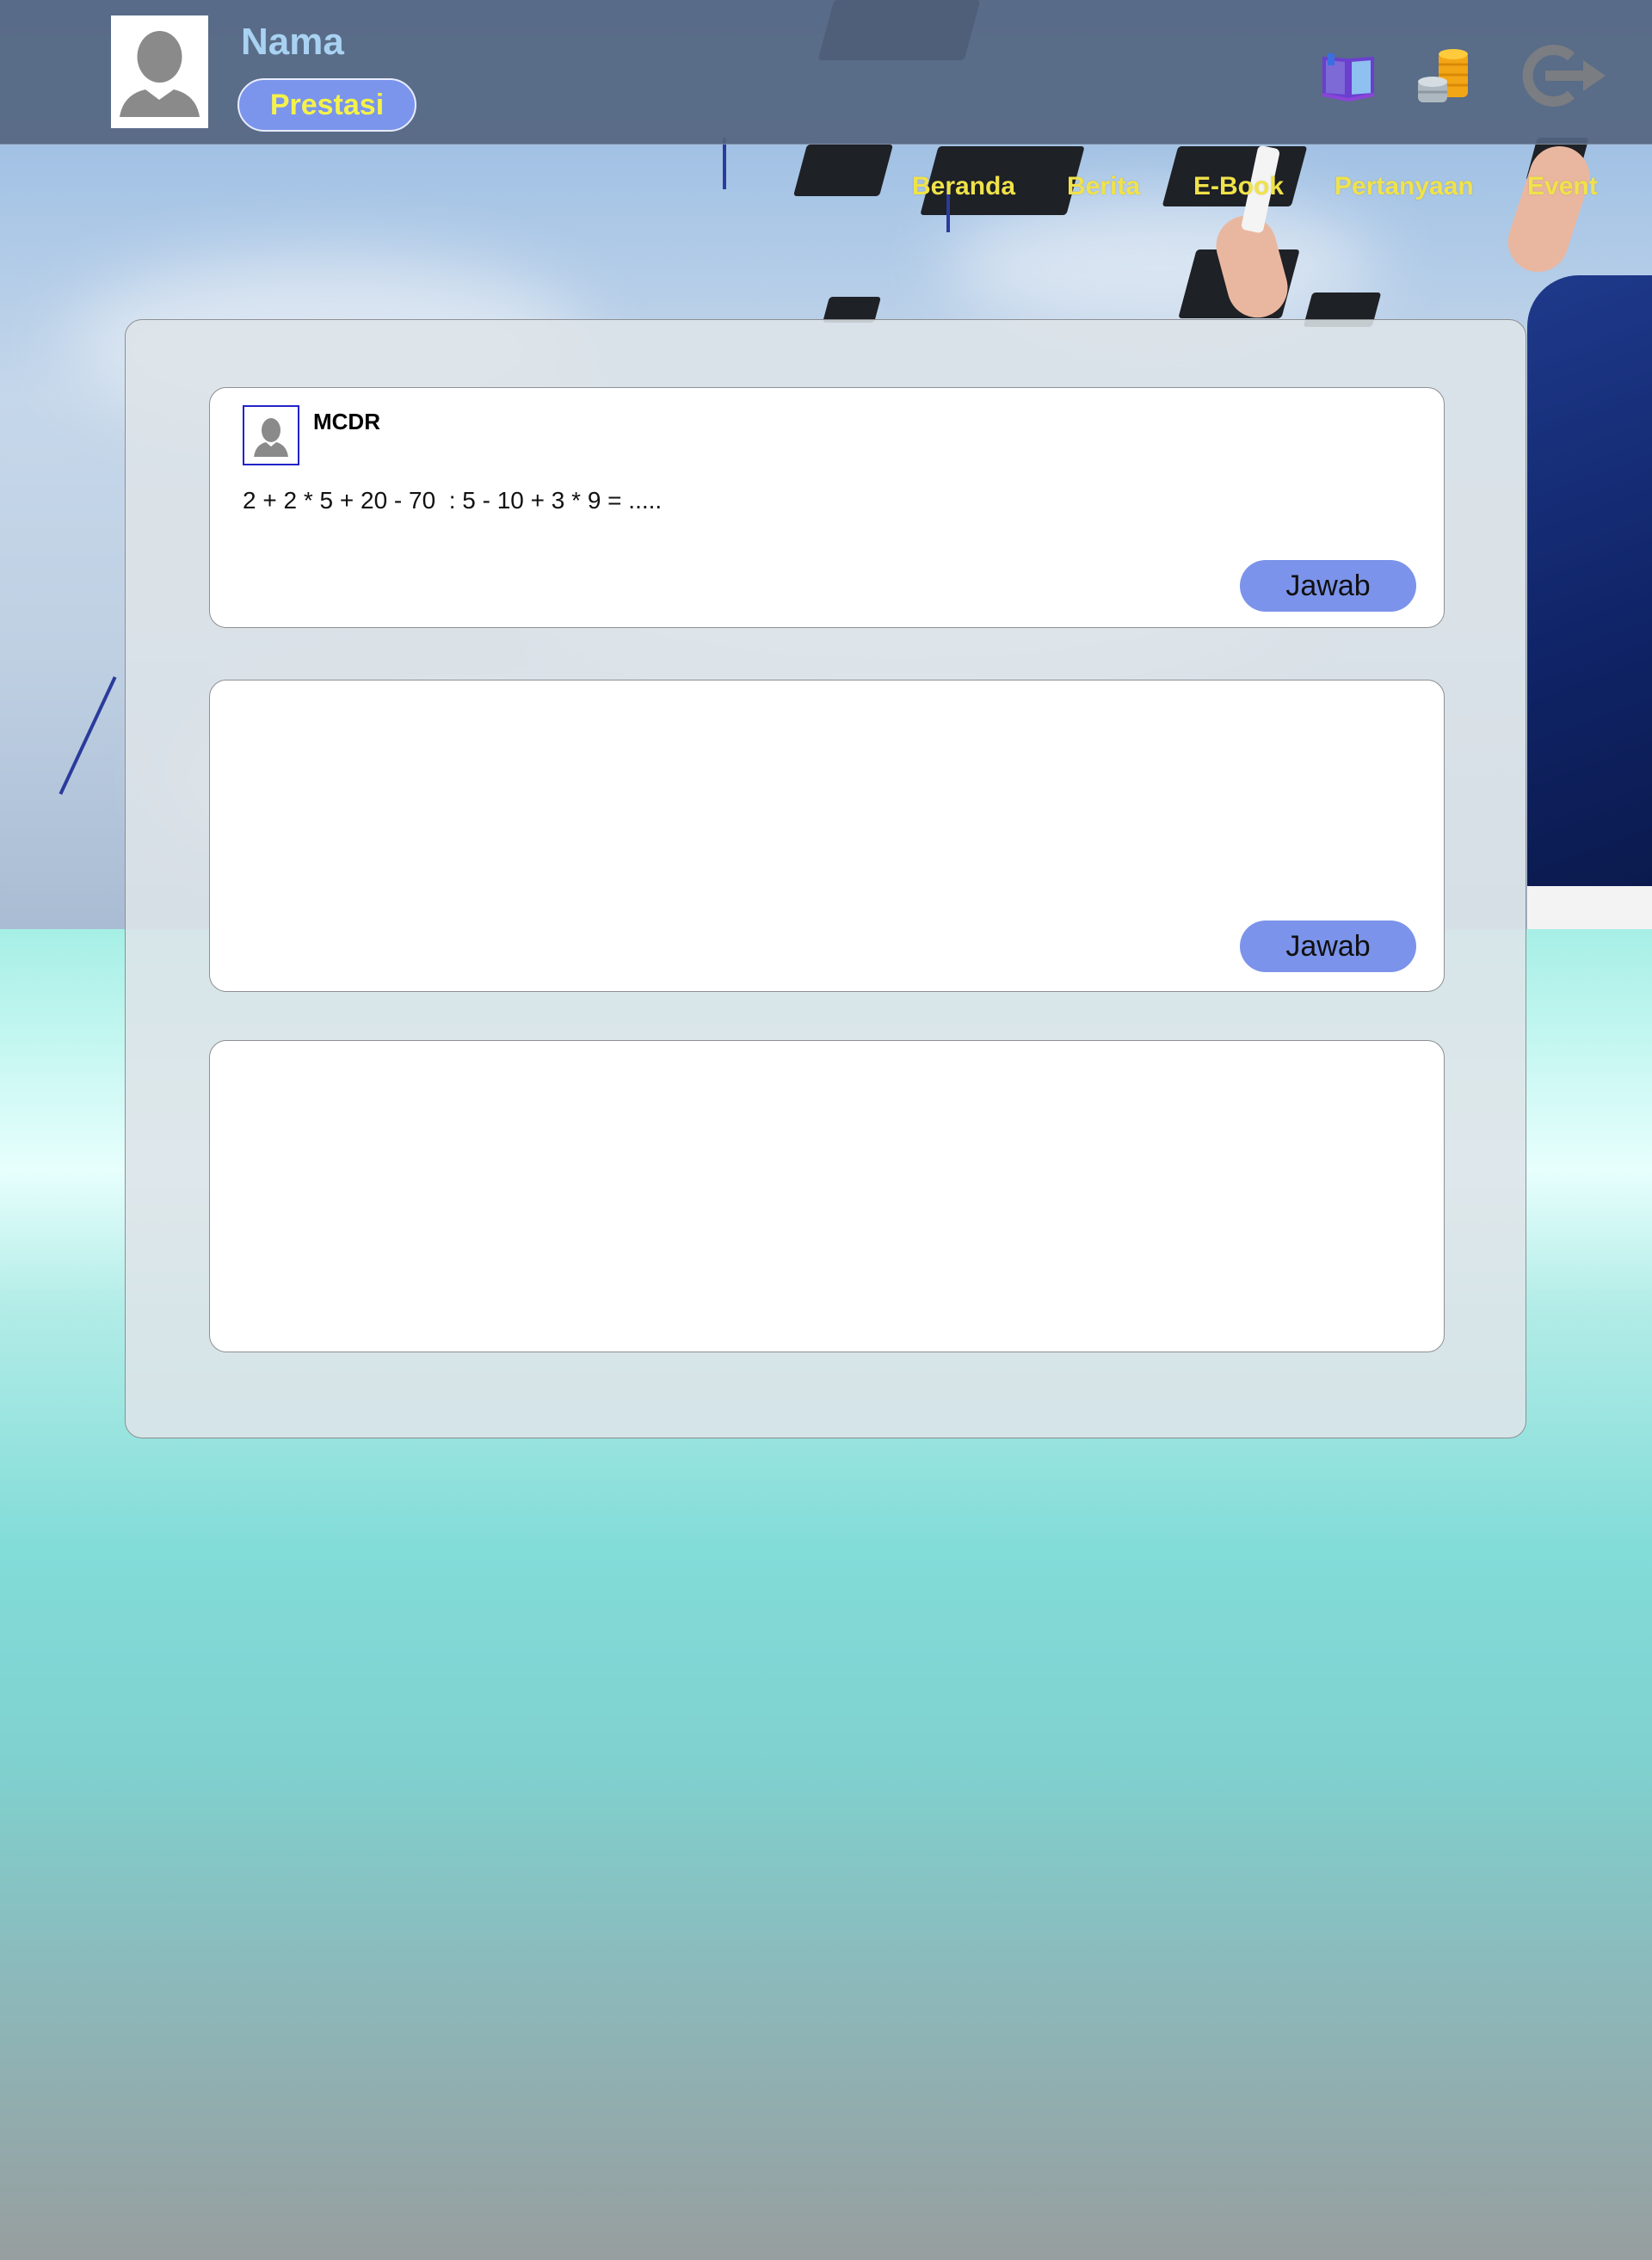 The image size is (1652, 2260). Describe the element at coordinates (827, 1196) in the screenshot. I see `question-card` at that location.